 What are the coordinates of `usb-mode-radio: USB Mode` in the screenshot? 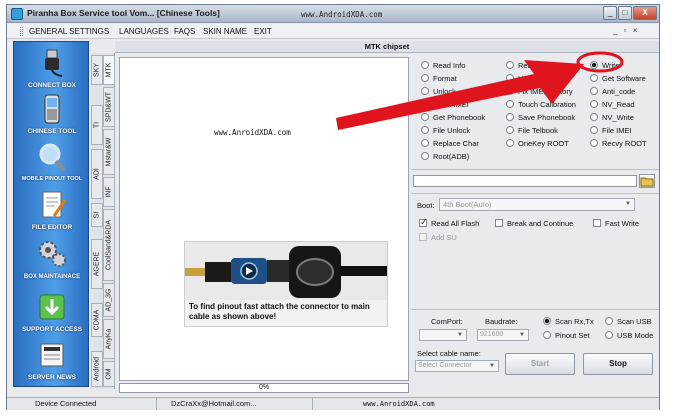 It's located at (629, 335).